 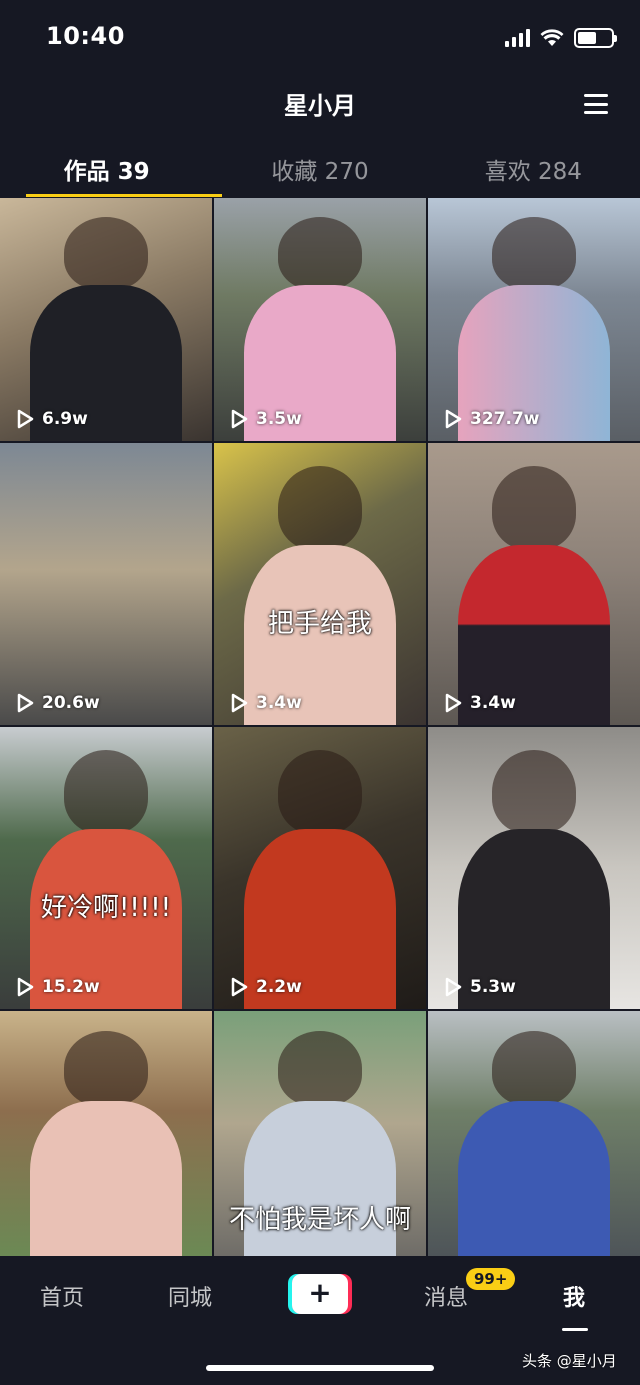 I want to click on status-bar: 10:40, so click(x=320, y=38).